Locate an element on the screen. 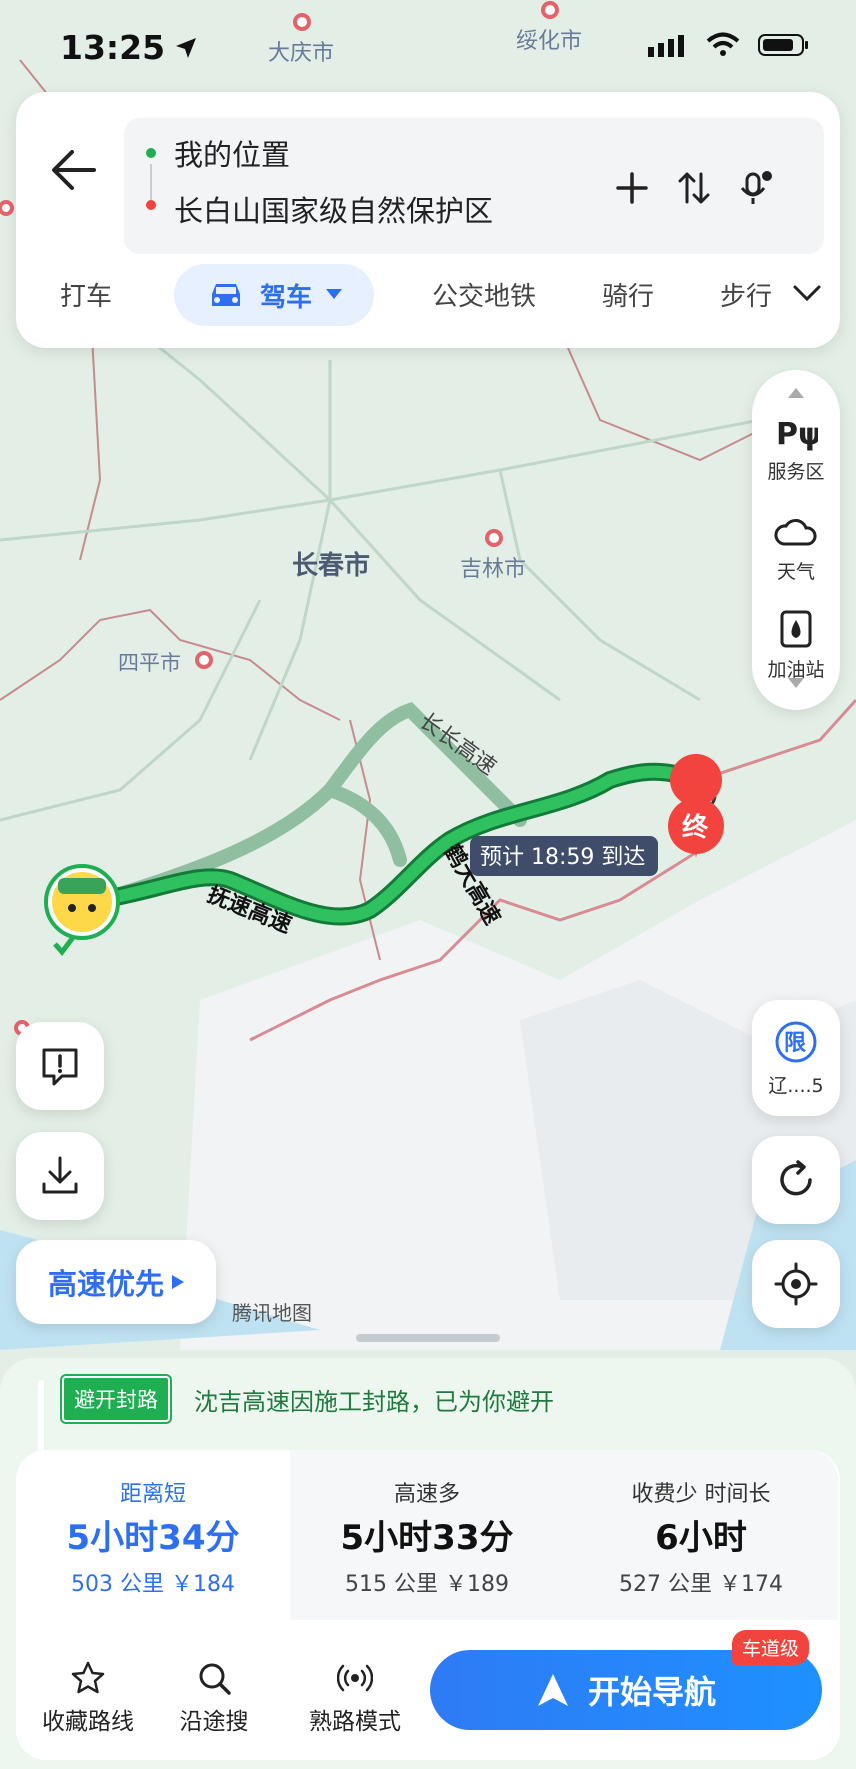 The height and width of the screenshot is (1769, 856). route-option-info: 527 公里 ￥174 is located at coordinates (701, 1584).